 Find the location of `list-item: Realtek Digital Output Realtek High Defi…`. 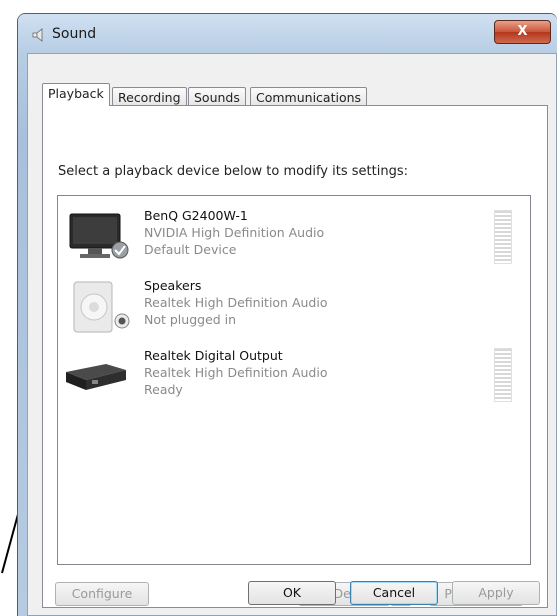

list-item: Realtek Digital Output Realtek High Defi… is located at coordinates (294, 378).